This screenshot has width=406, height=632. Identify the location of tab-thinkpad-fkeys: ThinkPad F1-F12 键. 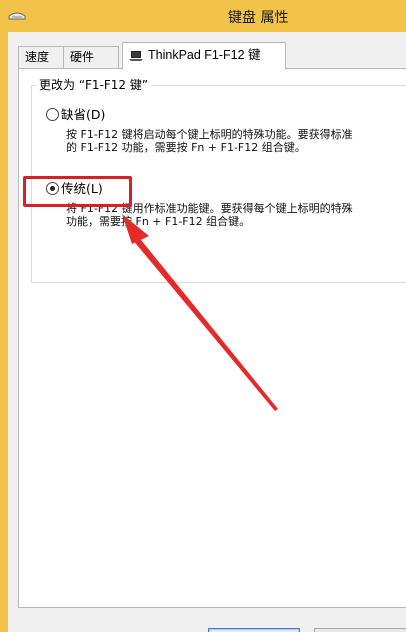
(204, 55).